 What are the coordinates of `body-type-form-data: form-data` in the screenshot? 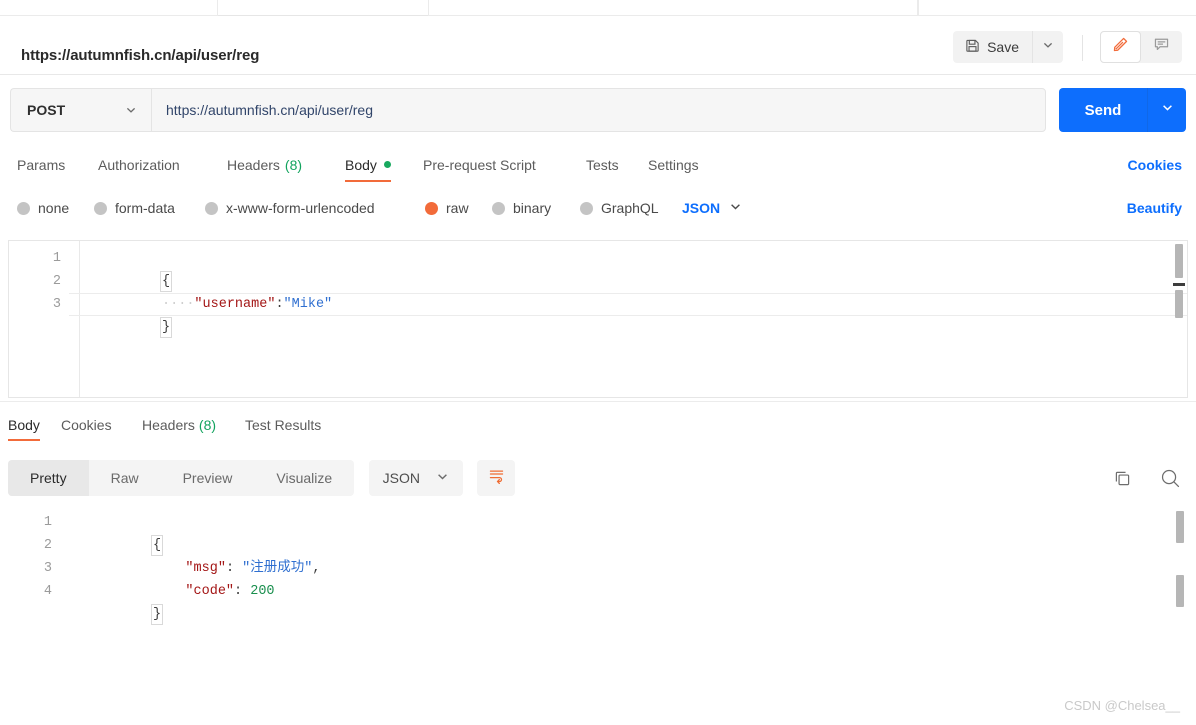 It's located at (134, 208).